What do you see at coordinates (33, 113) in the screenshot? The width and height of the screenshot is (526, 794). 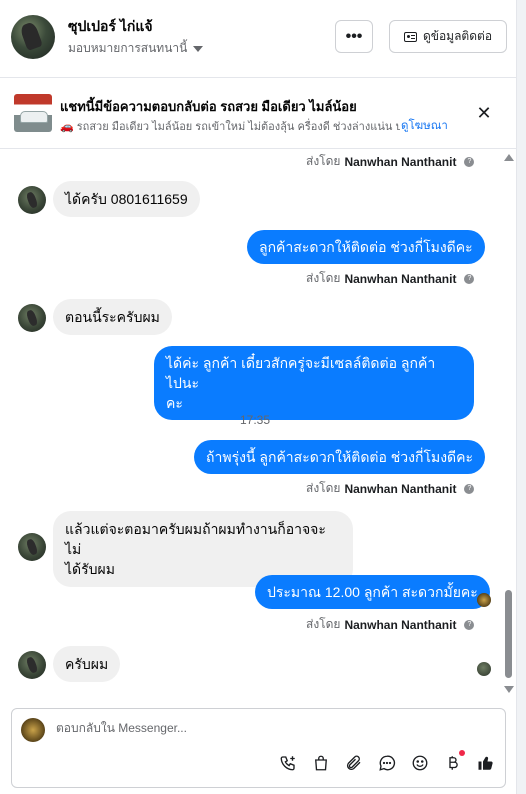 I see `ad-thumbnail` at bounding box center [33, 113].